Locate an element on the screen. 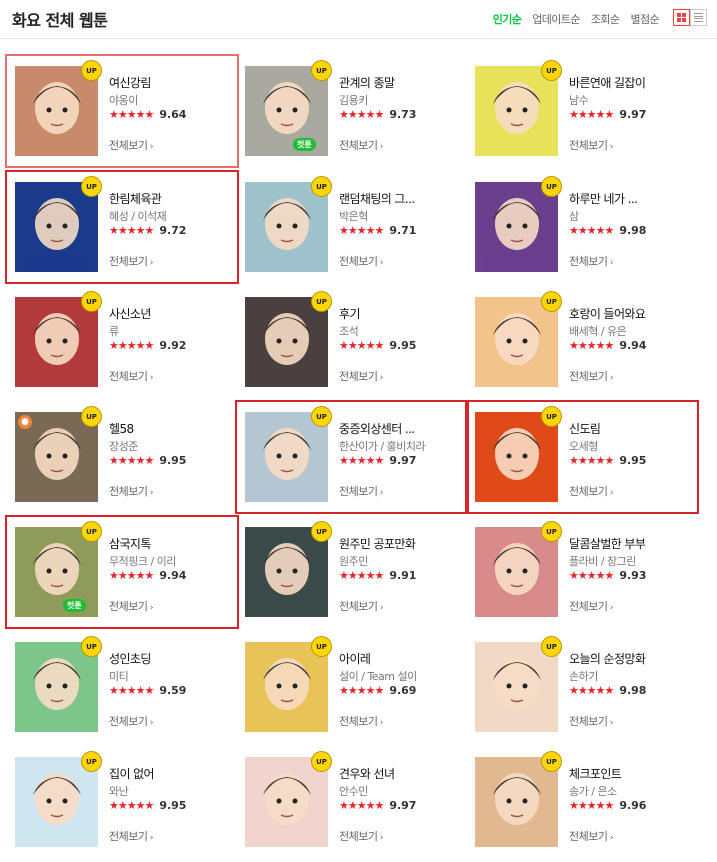  webtoon-card: UP 한림체육관 혜성 / 이석재 ★★★★★ 9.72 전체보기 › is located at coordinates (122, 227).